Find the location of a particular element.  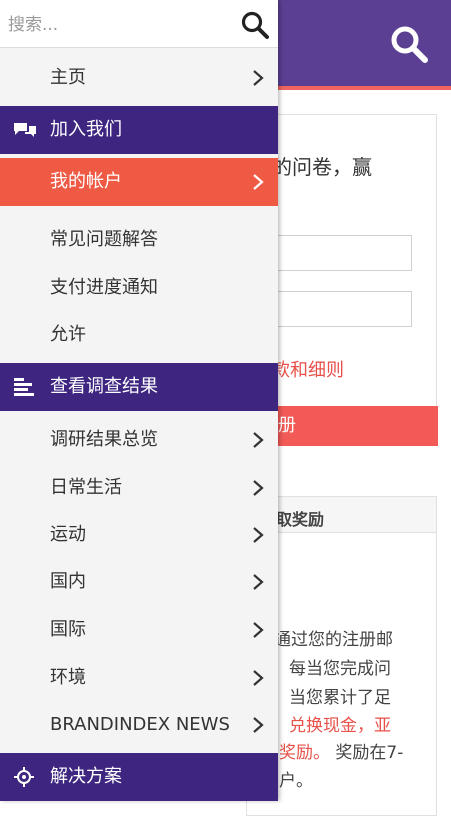

menu-item-results-overview: 调研结果总览 is located at coordinates (139, 440).